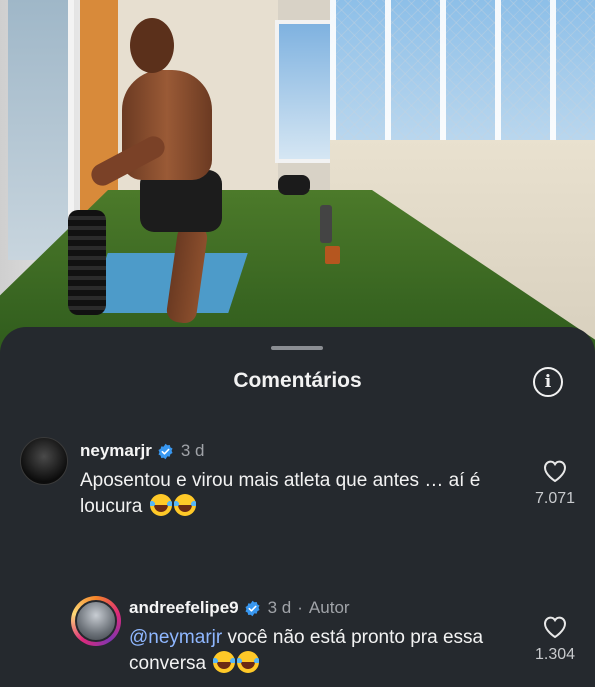 This screenshot has width=595, height=687. I want to click on comment-username: neymarjr, so click(116, 451).